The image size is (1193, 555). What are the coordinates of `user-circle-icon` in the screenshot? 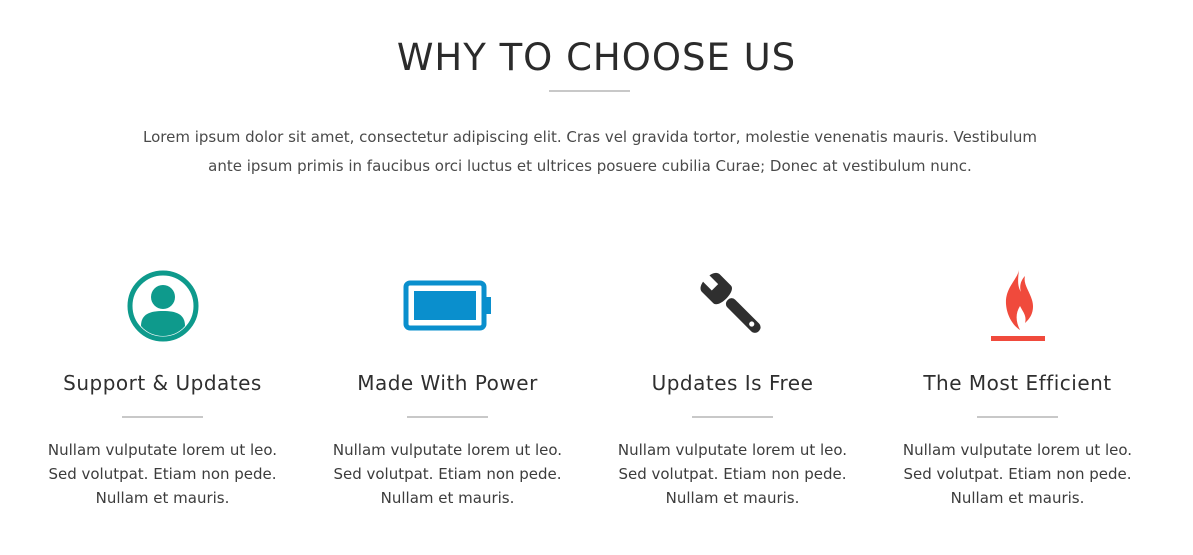 It's located at (163, 306).